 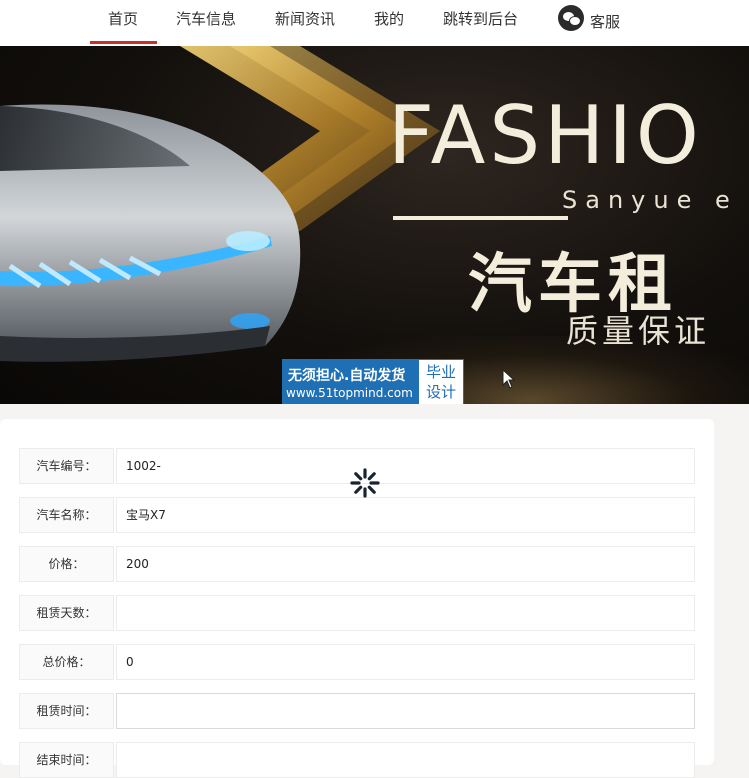 I want to click on watermark-line-2: www.51topmind.com, so click(x=349, y=393).